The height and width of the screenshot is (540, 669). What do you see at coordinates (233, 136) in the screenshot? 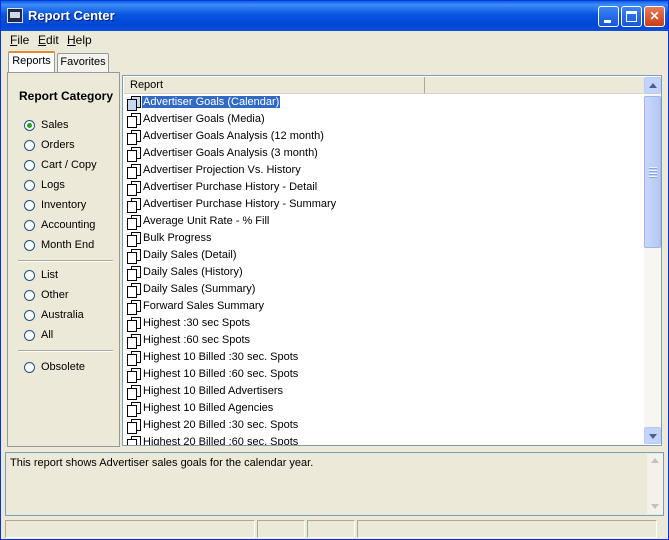
I see `report-name: Advertiser Goals Analysis (12 month)` at bounding box center [233, 136].